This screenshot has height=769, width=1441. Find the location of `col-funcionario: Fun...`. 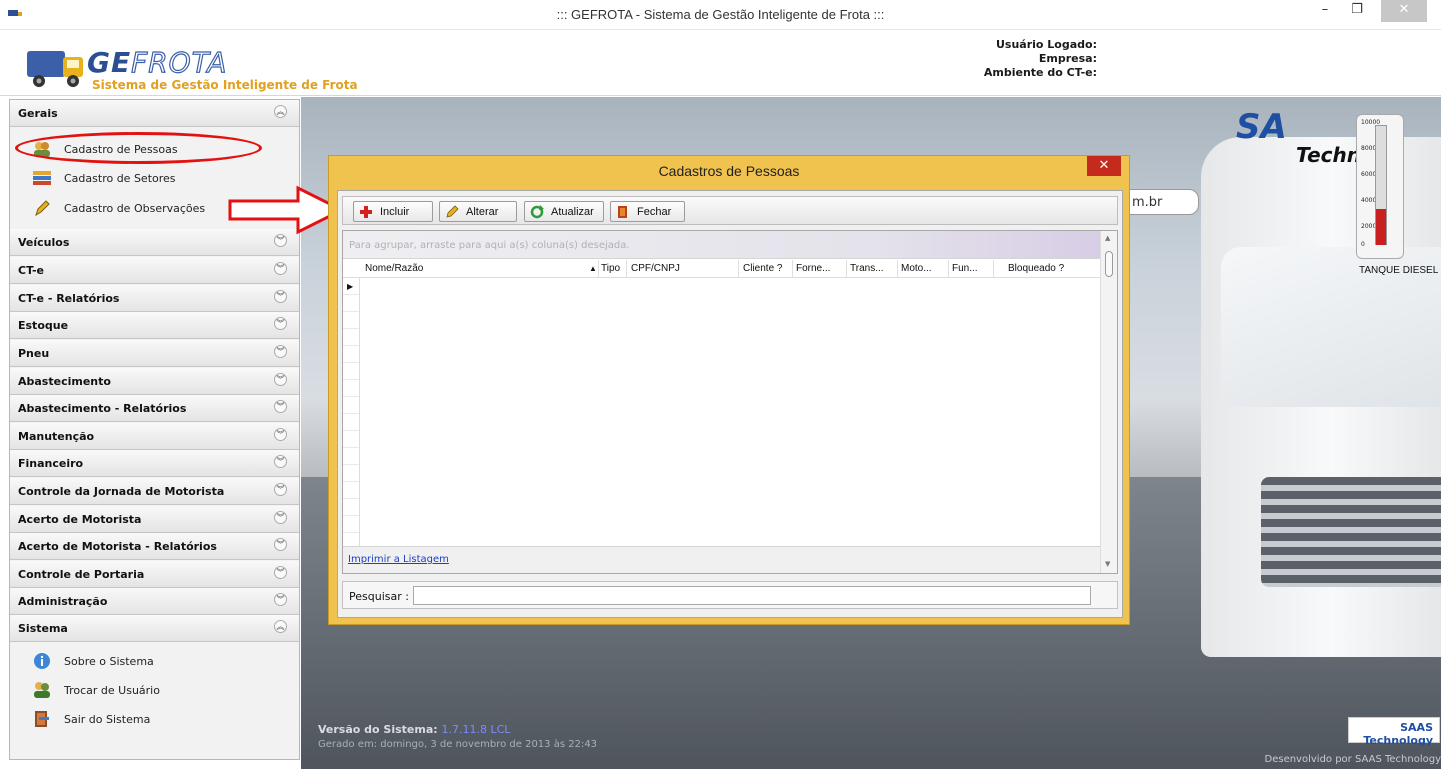

col-funcionario: Fun... is located at coordinates (965, 268).